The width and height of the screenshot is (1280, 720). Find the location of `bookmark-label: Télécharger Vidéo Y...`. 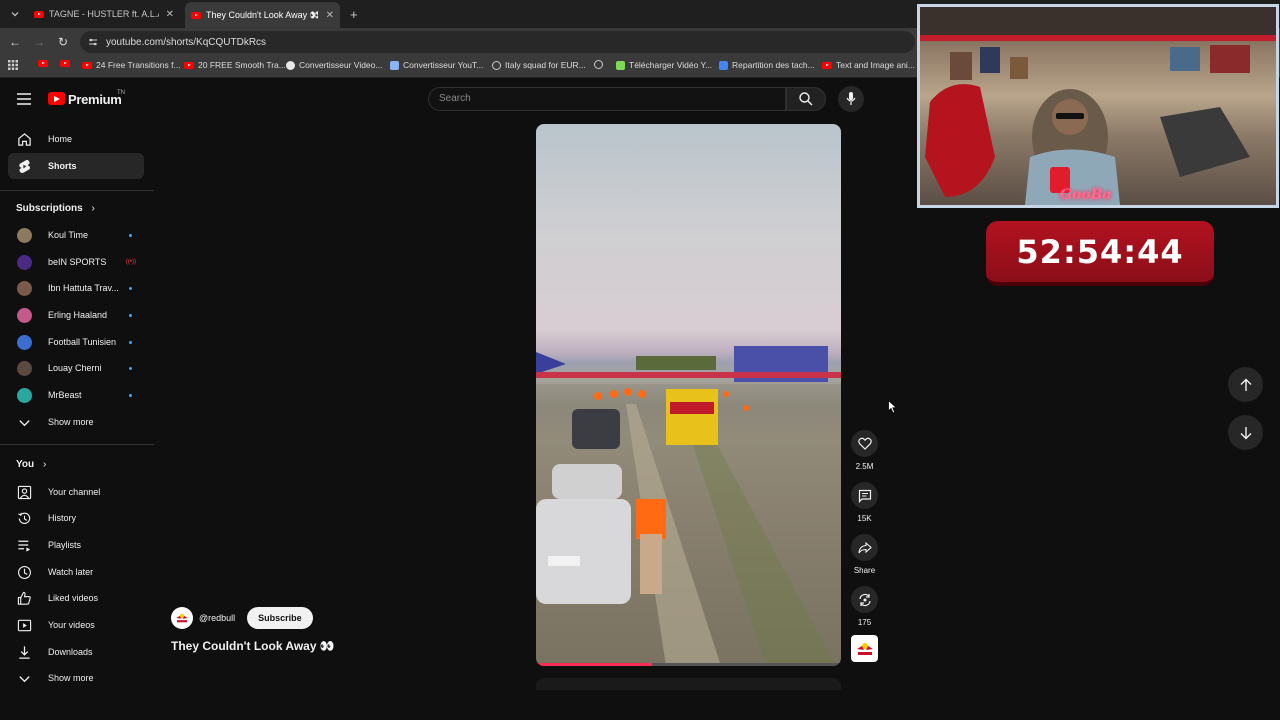

bookmark-label: Télécharger Vidéo Y... is located at coordinates (671, 65).